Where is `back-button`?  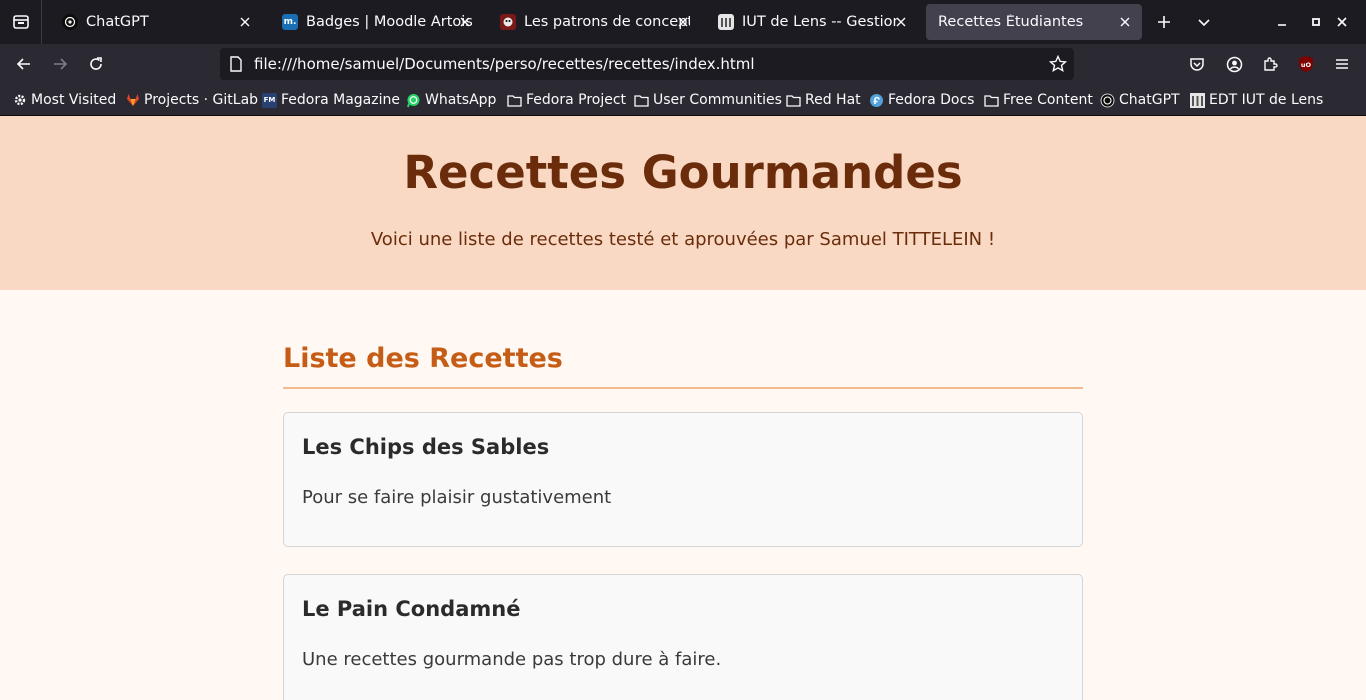 back-button is located at coordinates (24, 64).